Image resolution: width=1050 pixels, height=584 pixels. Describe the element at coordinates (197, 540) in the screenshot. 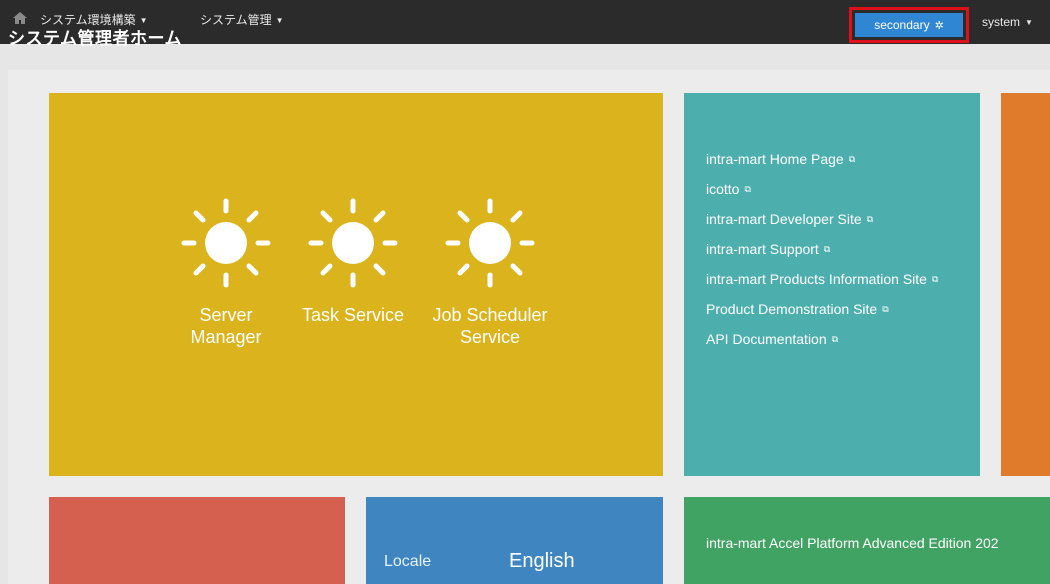

I see `red-tile` at that location.